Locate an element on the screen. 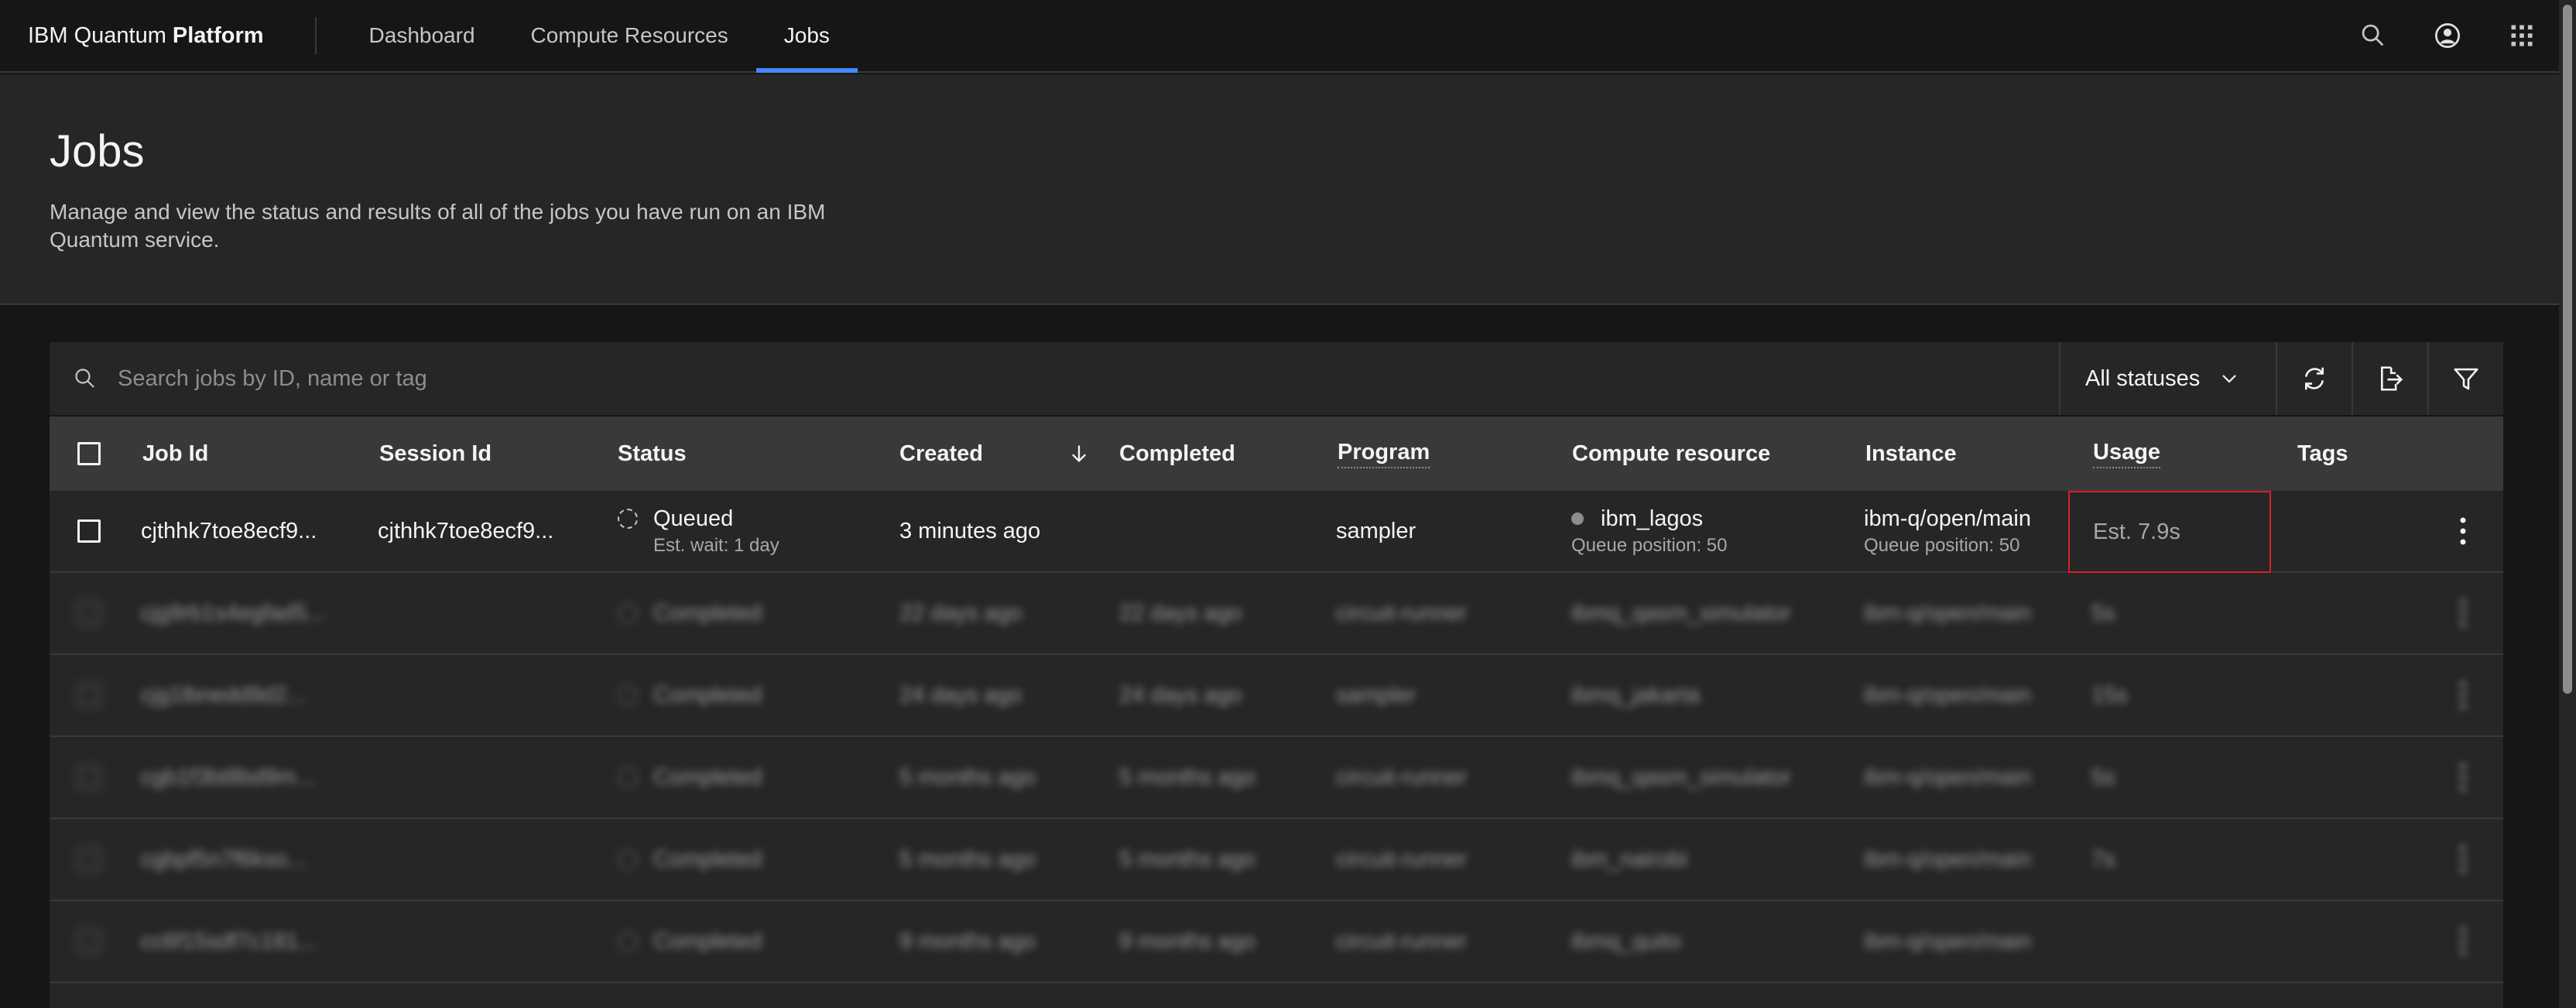 Image resolution: width=2576 pixels, height=1008 pixels. select-all-checkbox is located at coordinates (89, 453).